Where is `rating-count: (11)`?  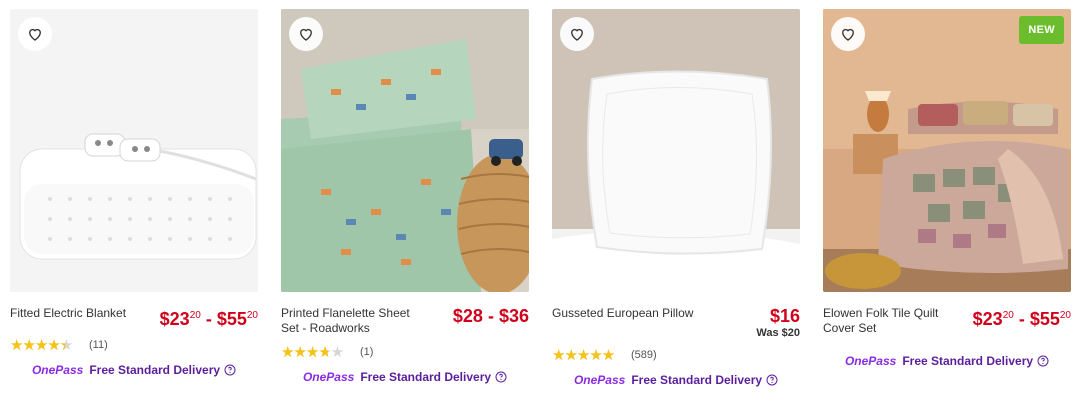
rating-count: (11) is located at coordinates (98, 345).